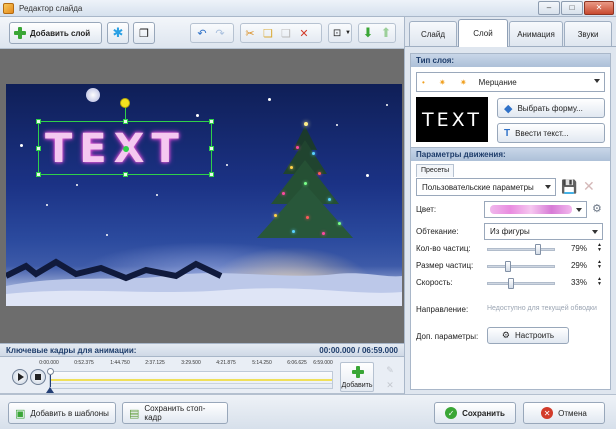 The image size is (616, 429). I want to click on layer-type-select: • ✷ ✷ Мерцание, so click(510, 82).